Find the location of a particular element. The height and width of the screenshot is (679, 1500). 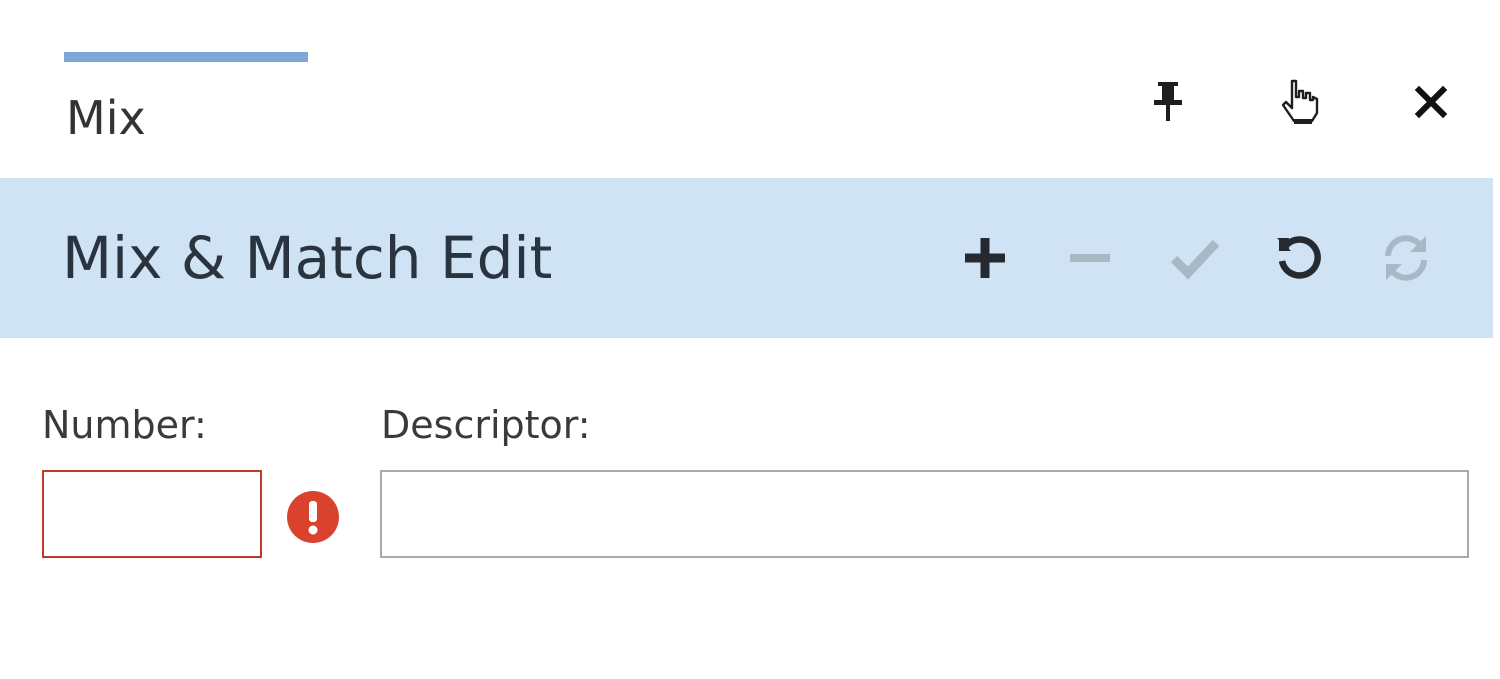

number-field is located at coordinates (152, 514).